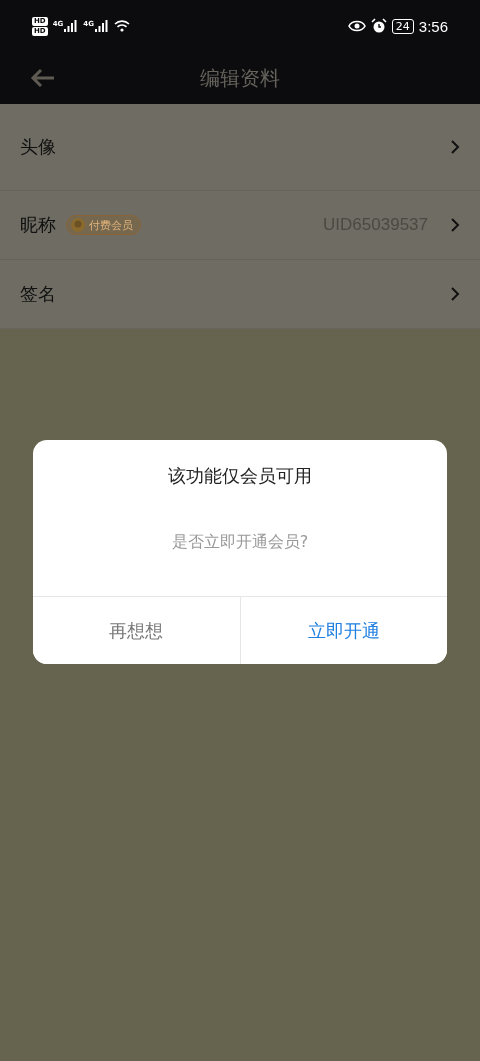 This screenshot has width=480, height=1061. Describe the element at coordinates (378, 26) in the screenshot. I see `alarm-clock-icon` at that location.